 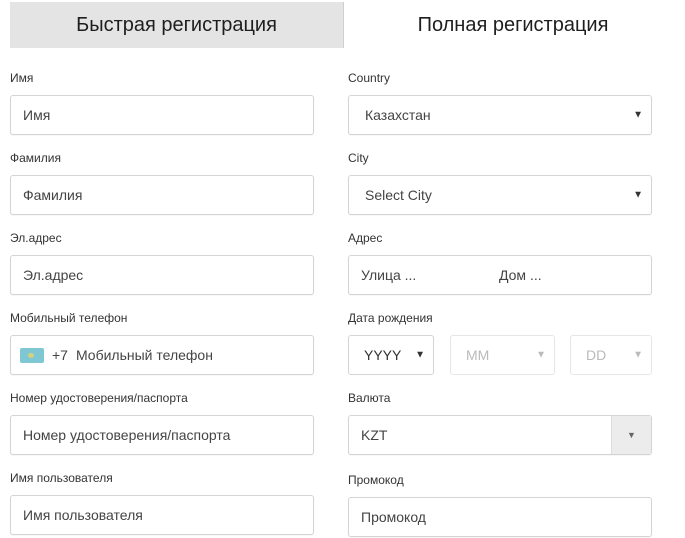 I want to click on first-name-field: Имя Имя, so click(x=162, y=102).